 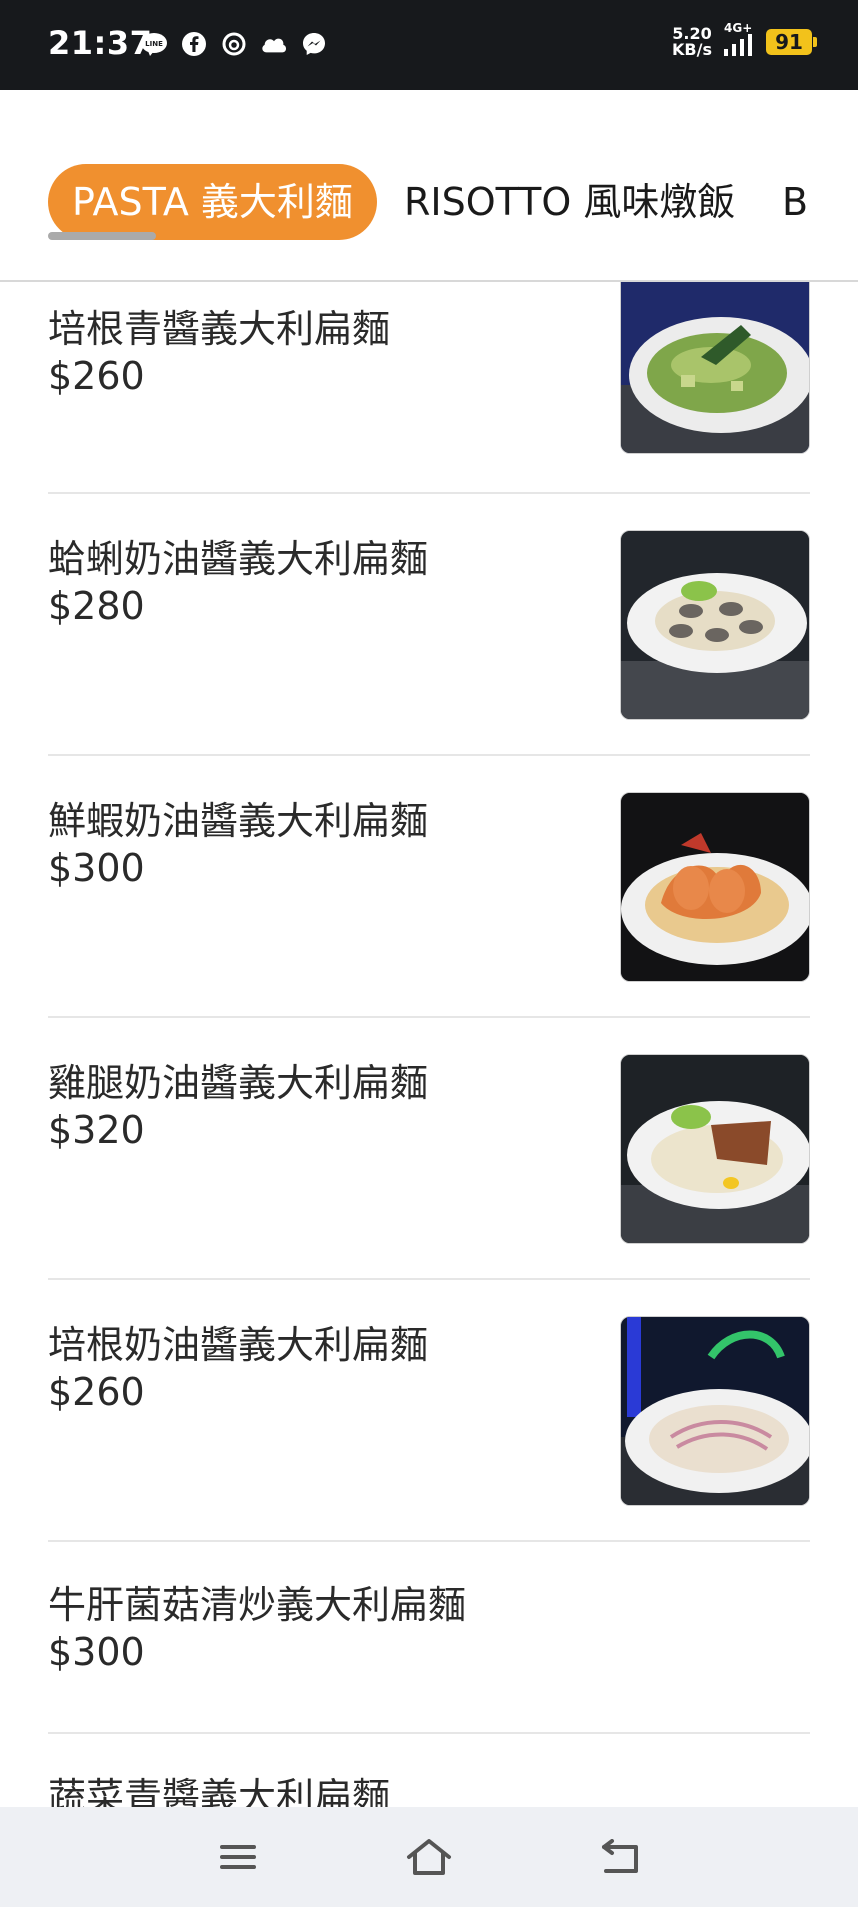 I want to click on item-name: 鮮蝦奶油醬義大利扁麵, so click(x=238, y=821).